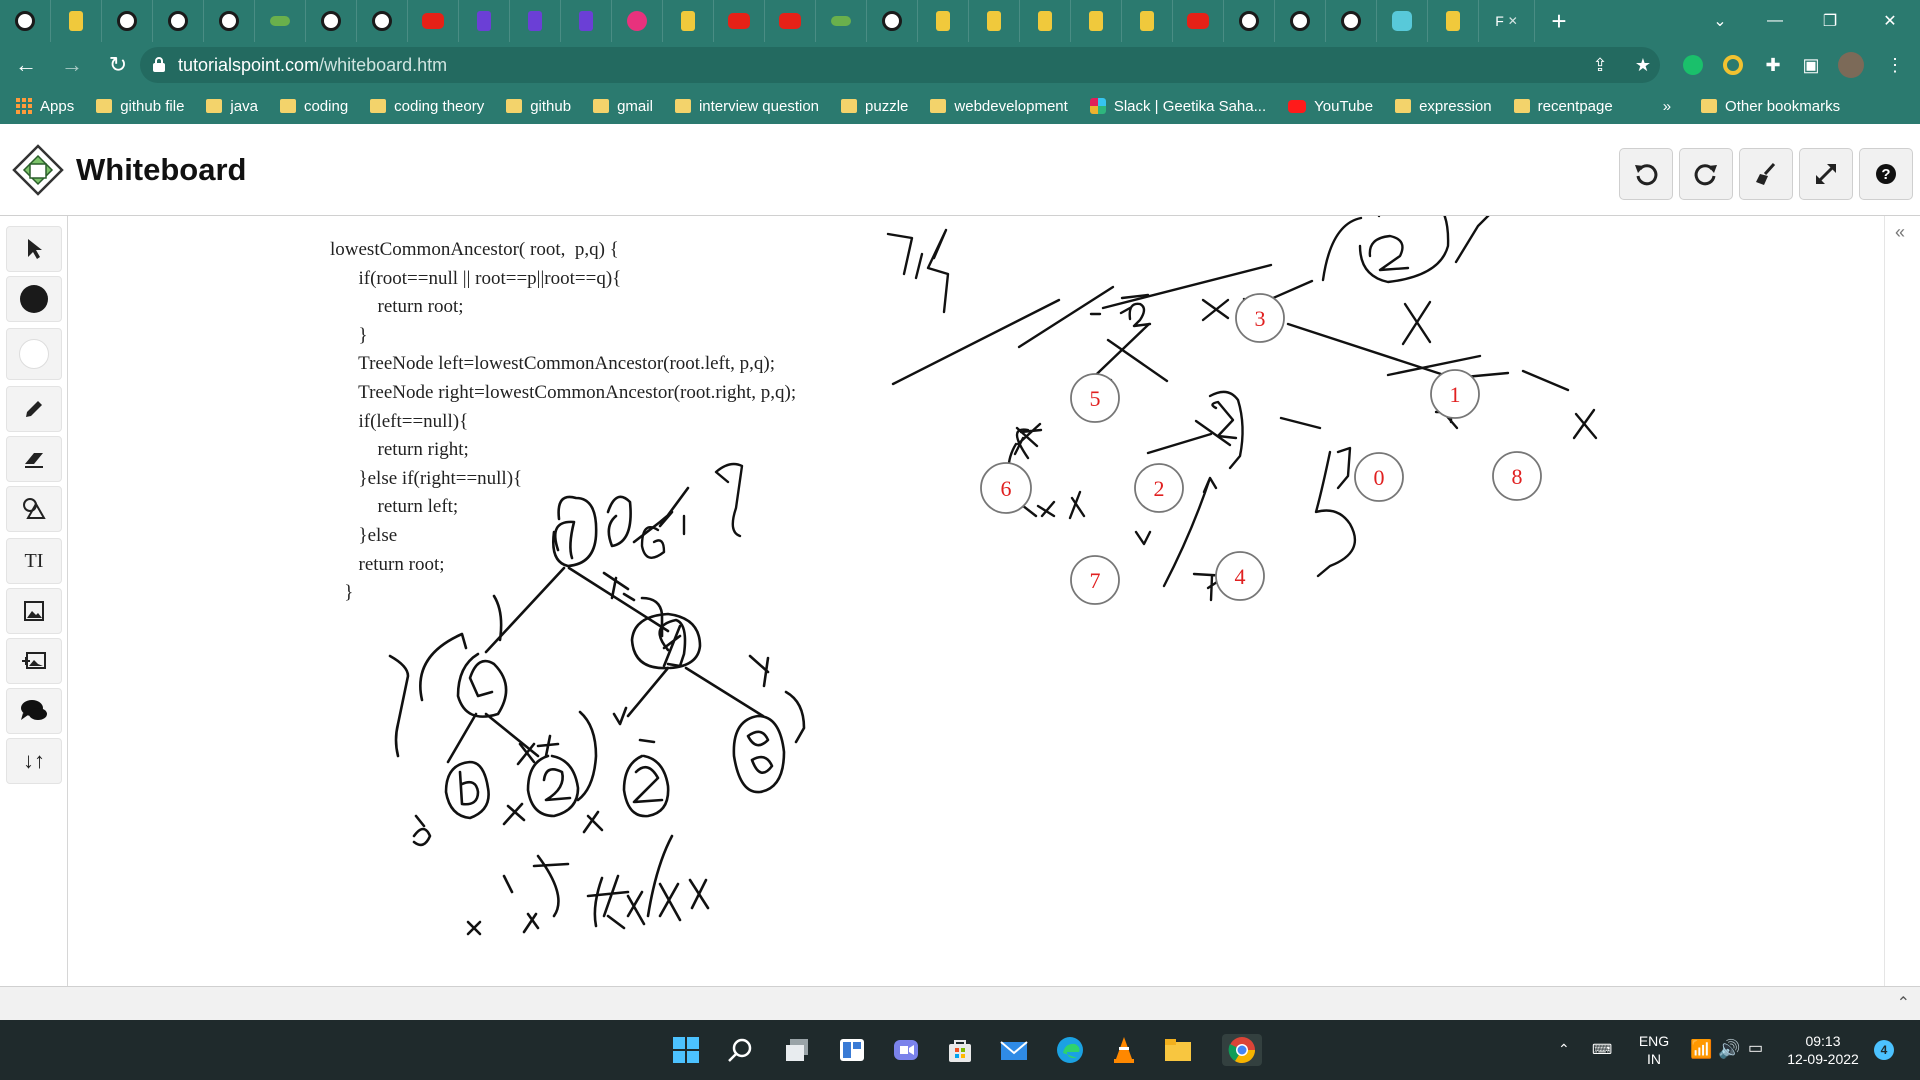 The width and height of the screenshot is (1920, 1080). What do you see at coordinates (1559, 21) in the screenshot?
I see `new-tab-button: +` at bounding box center [1559, 21].